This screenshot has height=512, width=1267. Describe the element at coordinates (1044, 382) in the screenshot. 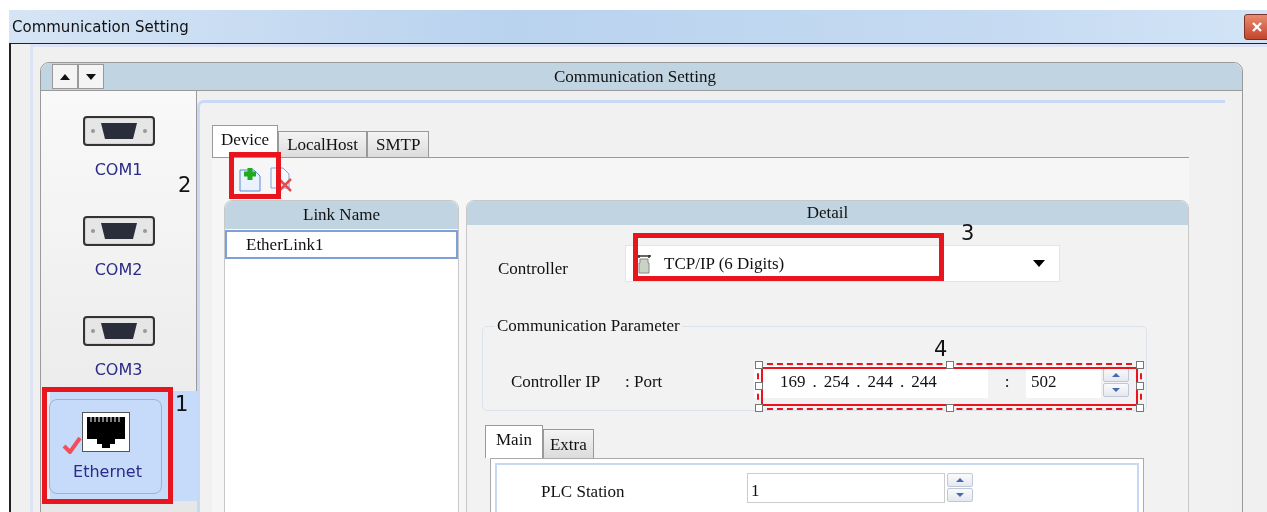

I see `field-value: 502` at that location.